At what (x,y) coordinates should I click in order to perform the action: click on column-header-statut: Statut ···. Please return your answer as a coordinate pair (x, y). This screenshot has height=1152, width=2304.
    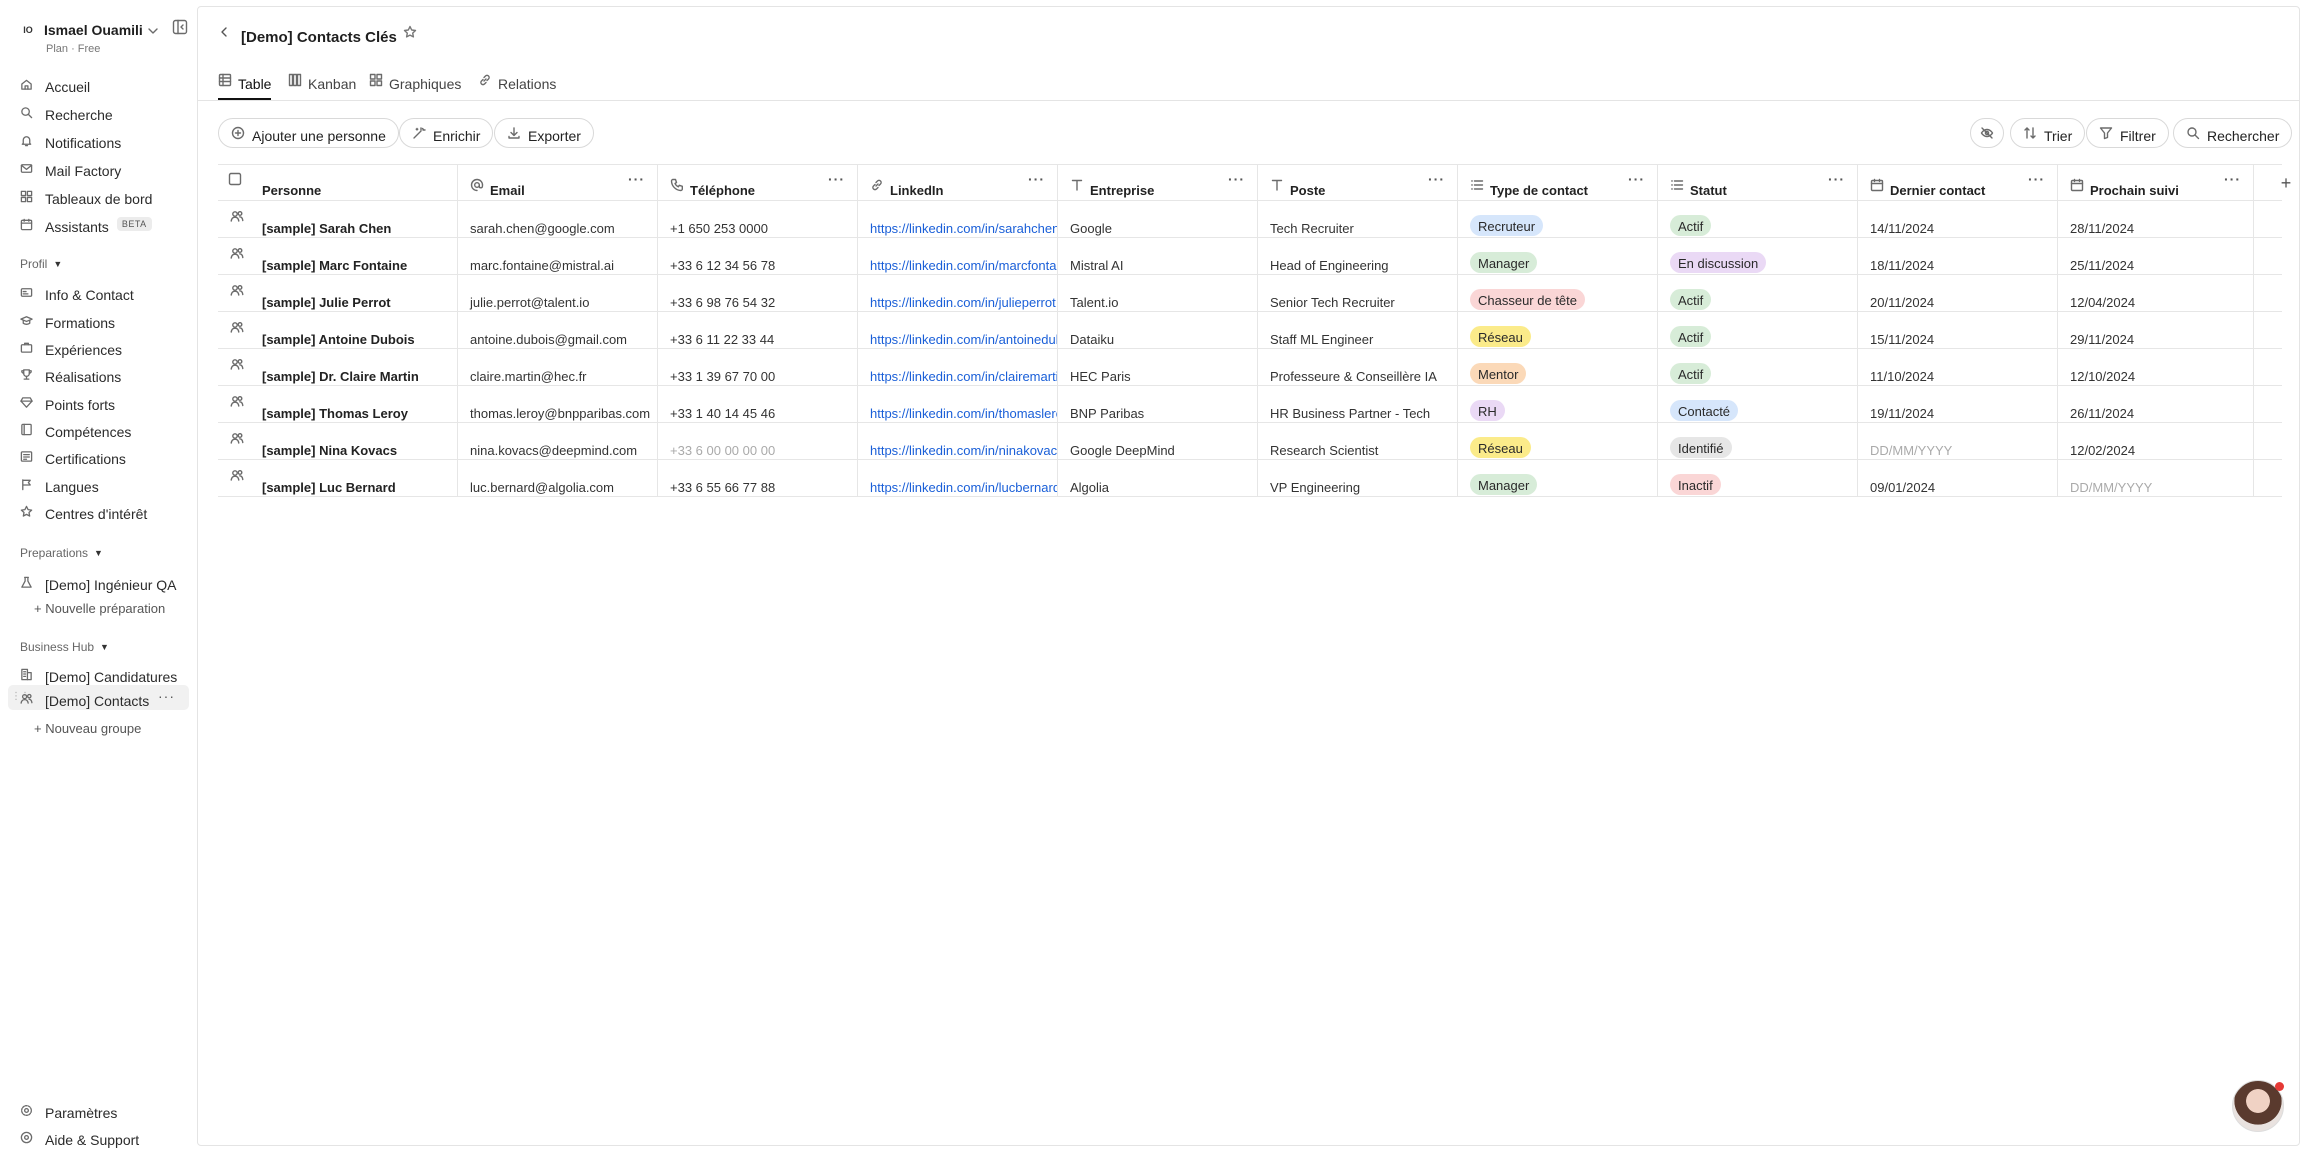
    Looking at the image, I should click on (1758, 182).